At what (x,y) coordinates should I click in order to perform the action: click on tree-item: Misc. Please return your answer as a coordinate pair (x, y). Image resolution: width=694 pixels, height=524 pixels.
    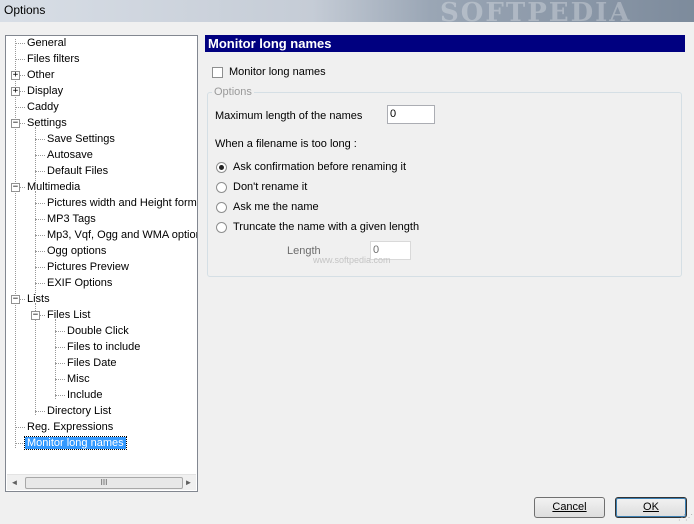
    Looking at the image, I should click on (78, 379).